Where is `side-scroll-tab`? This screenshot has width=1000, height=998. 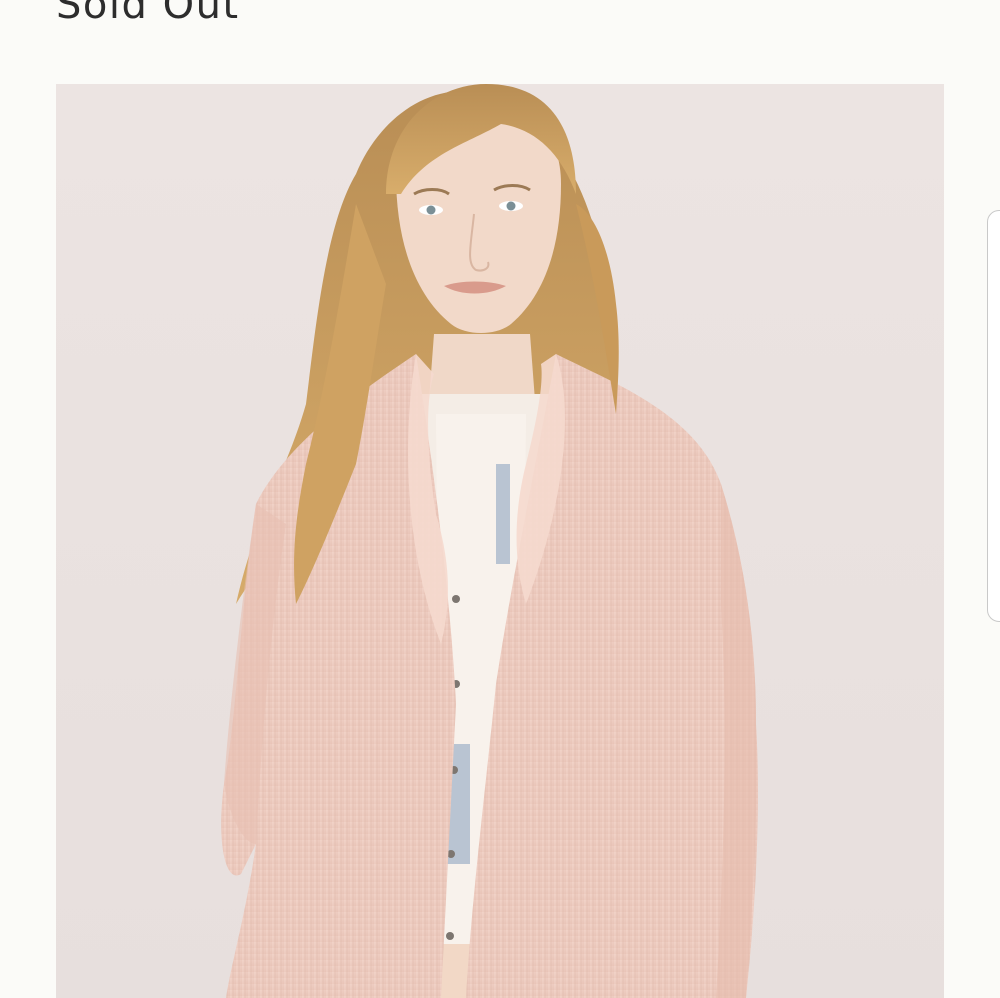
side-scroll-tab is located at coordinates (993, 416).